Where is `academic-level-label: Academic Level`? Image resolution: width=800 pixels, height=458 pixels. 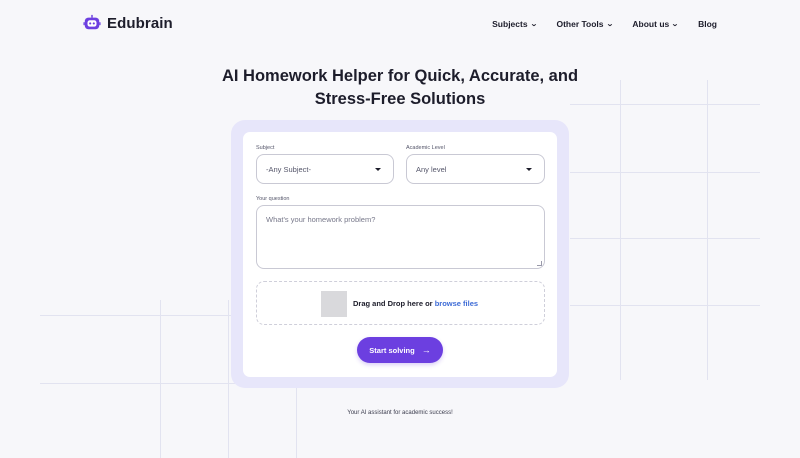
academic-level-label: Academic Level is located at coordinates (425, 148).